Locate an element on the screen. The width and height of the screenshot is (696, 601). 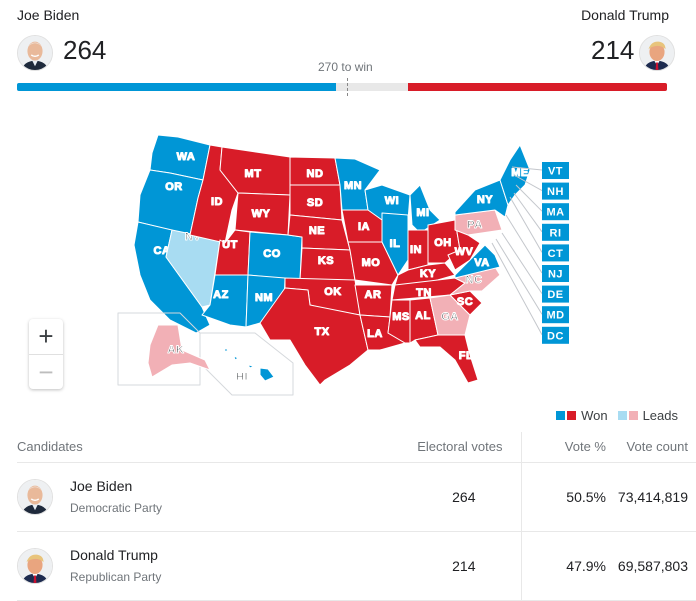
rep-progress-fill is located at coordinates (537, 87).